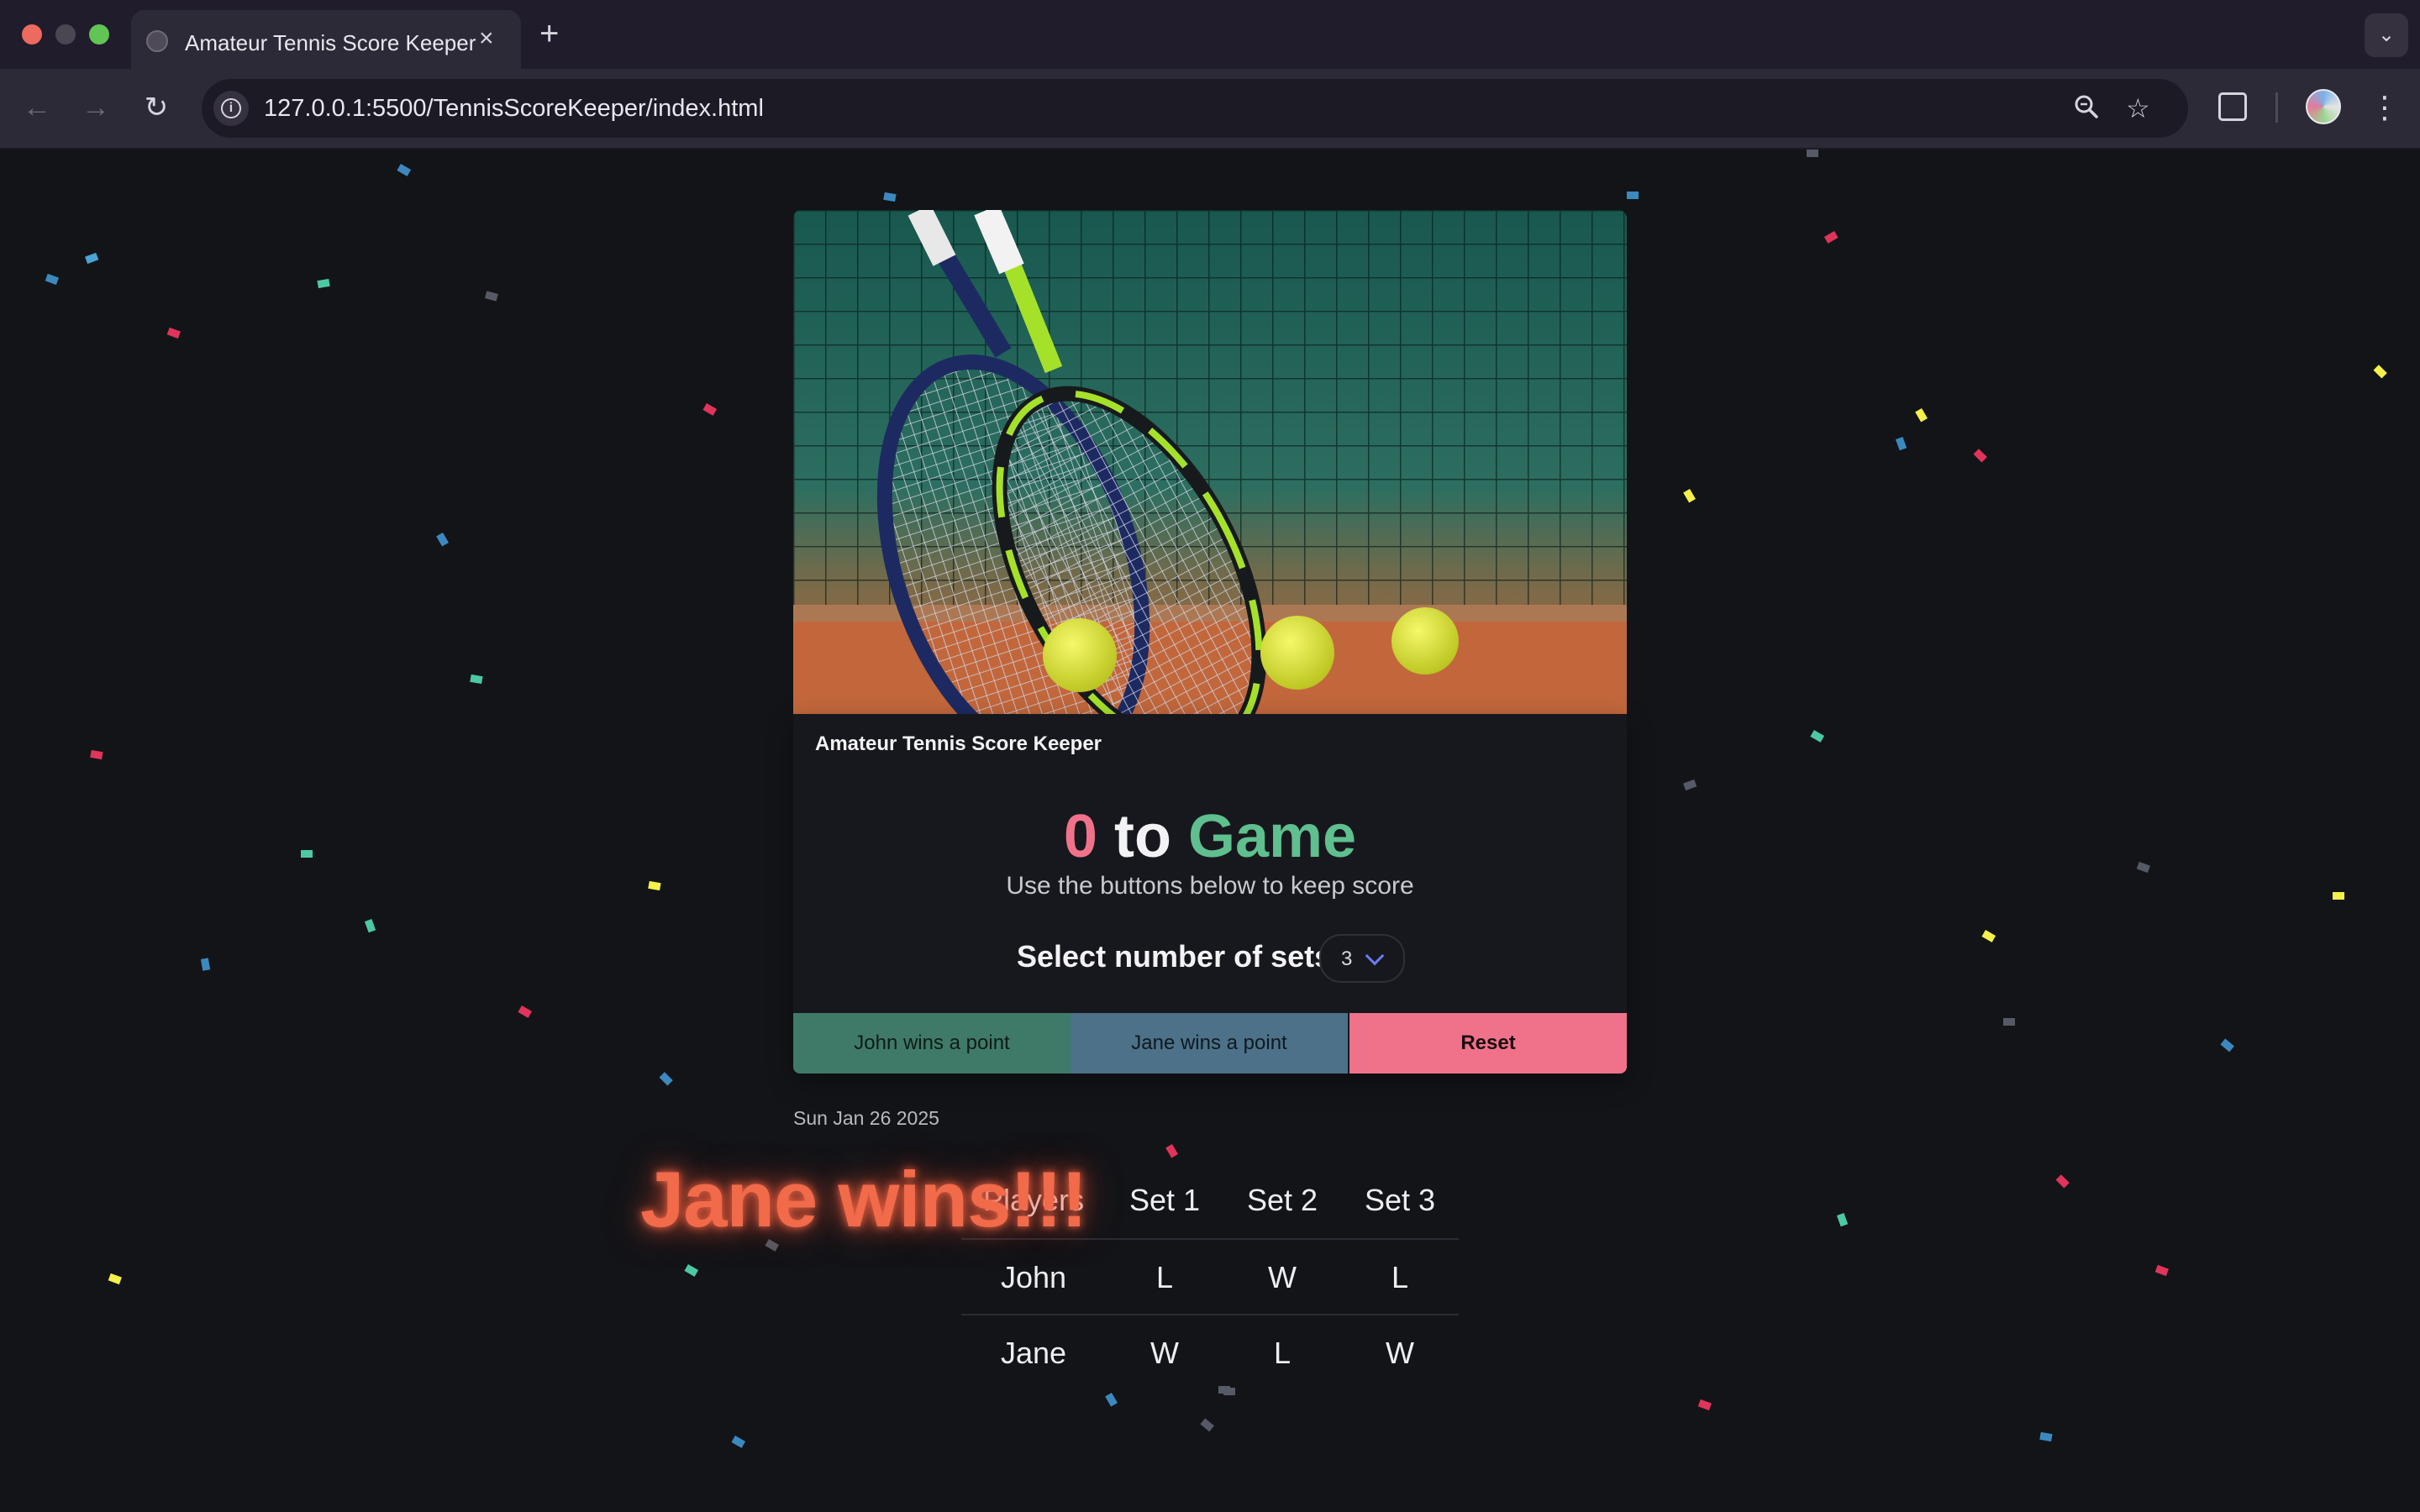 The image size is (2420, 1512). Describe the element at coordinates (32, 34) in the screenshot. I see `close-window-button` at that location.